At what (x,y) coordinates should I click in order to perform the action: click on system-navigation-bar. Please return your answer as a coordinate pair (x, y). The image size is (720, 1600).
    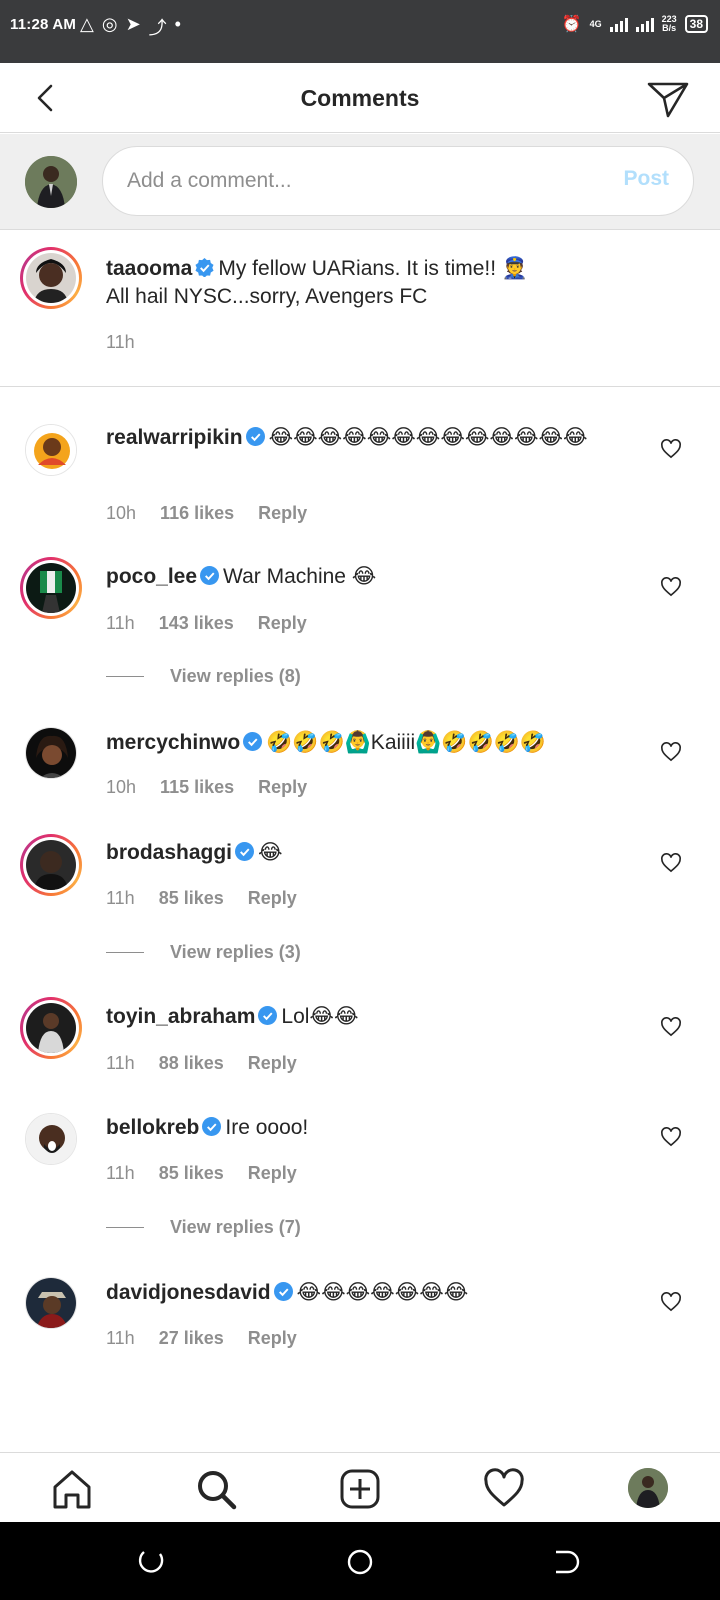
    Looking at the image, I should click on (360, 1561).